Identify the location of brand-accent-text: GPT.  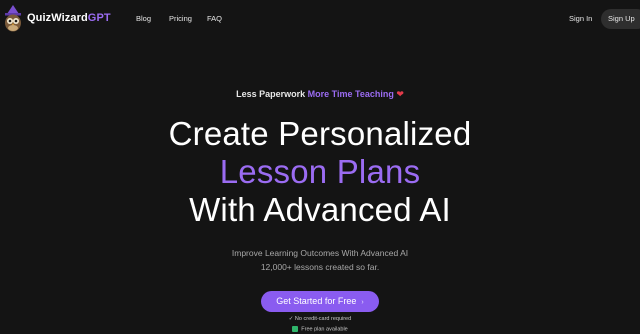
(99, 18).